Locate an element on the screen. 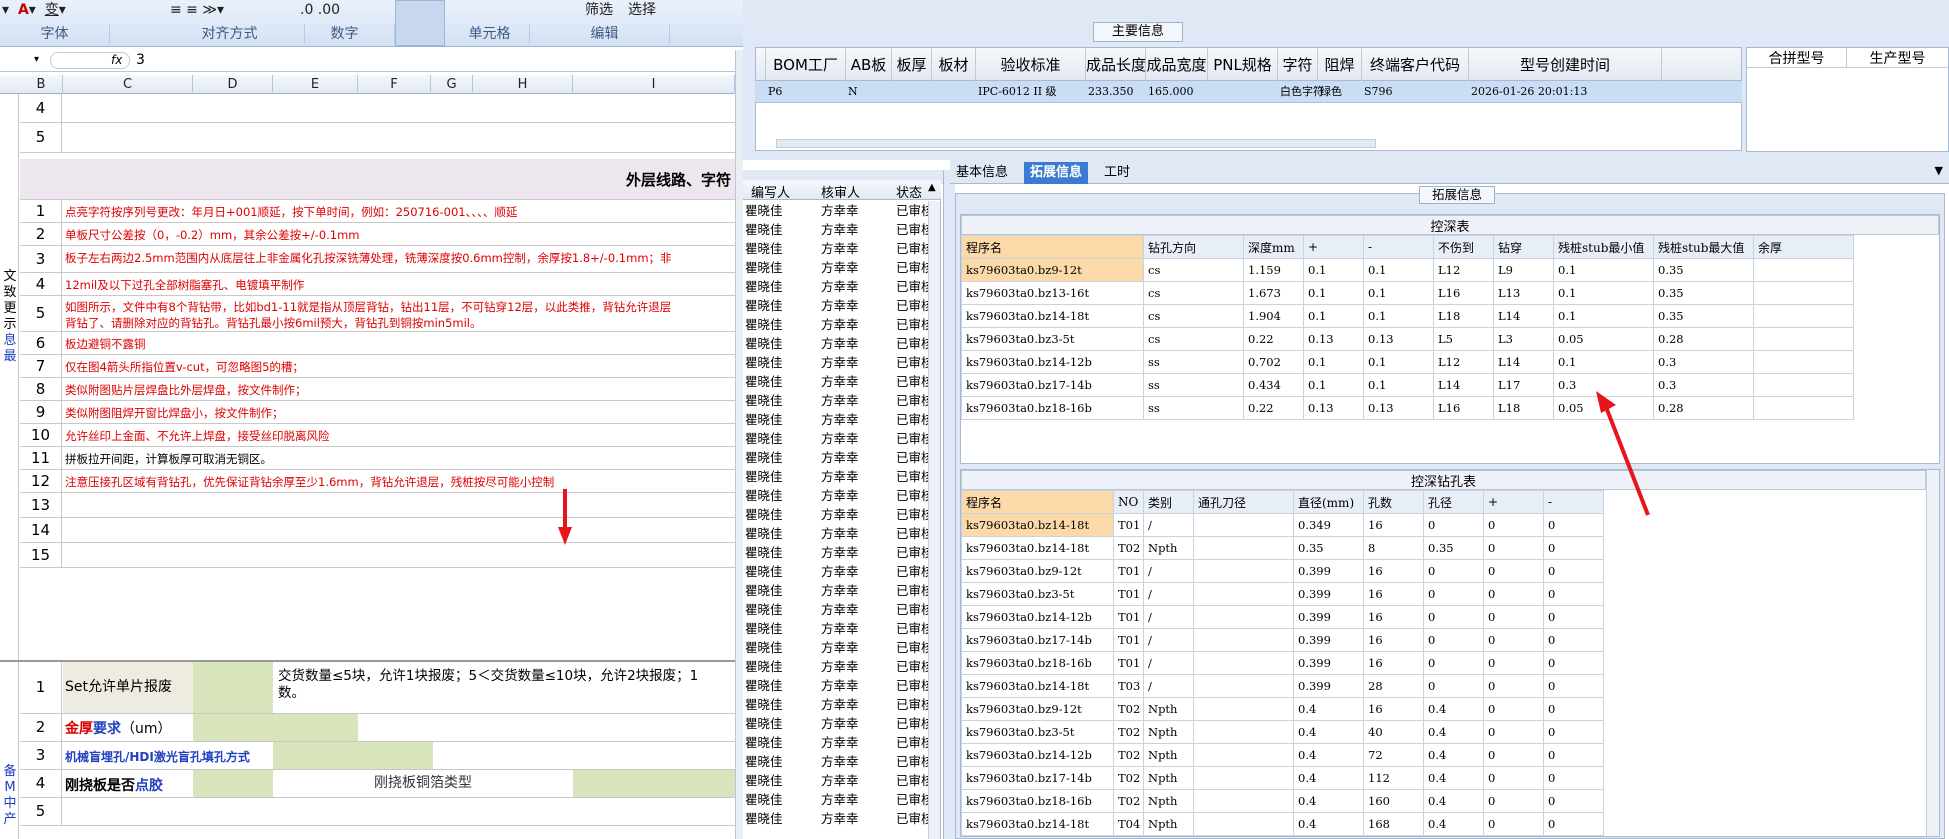 This screenshot has height=839, width=1949. col-d: D is located at coordinates (233, 84).